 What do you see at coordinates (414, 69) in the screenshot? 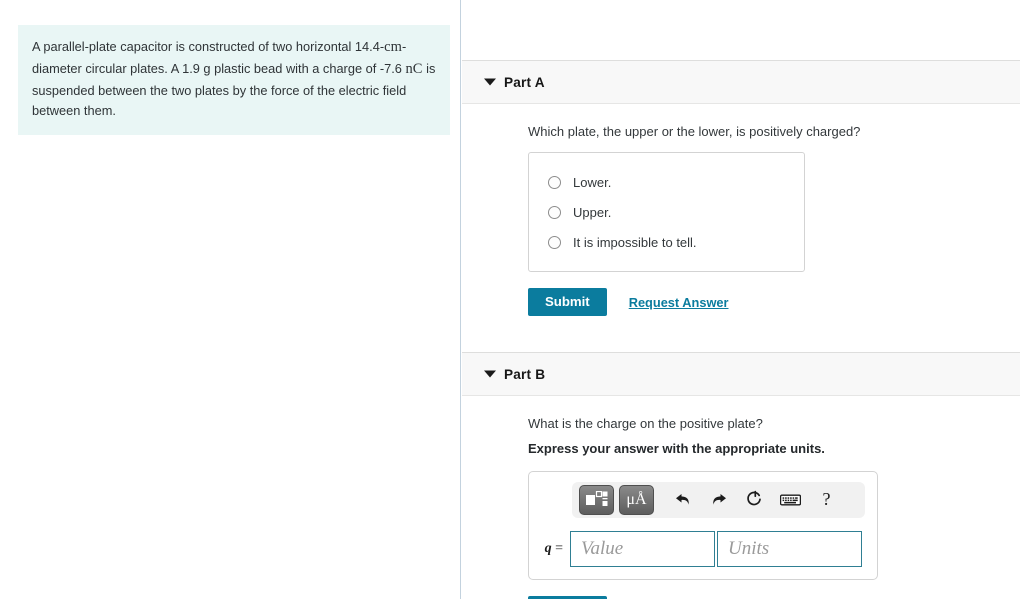
I see `unit-nc: nC` at bounding box center [414, 69].